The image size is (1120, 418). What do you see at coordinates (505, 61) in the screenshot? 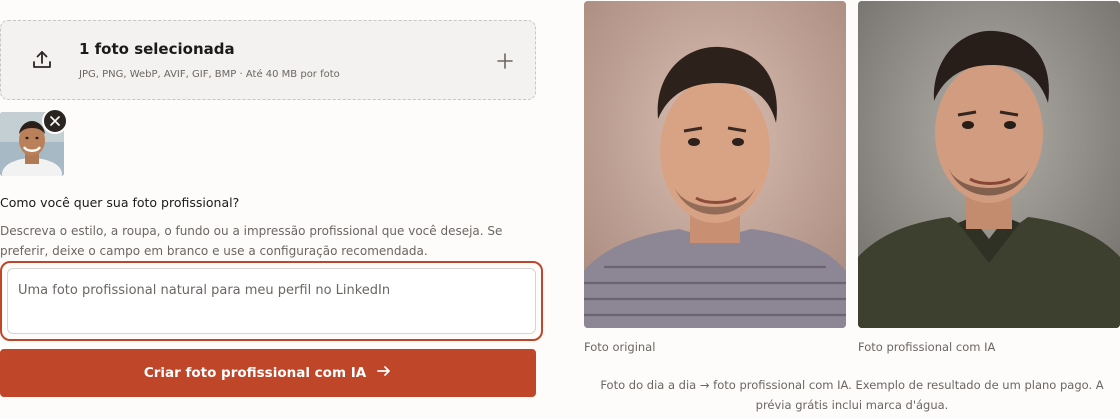
I see `plus-icon` at bounding box center [505, 61].